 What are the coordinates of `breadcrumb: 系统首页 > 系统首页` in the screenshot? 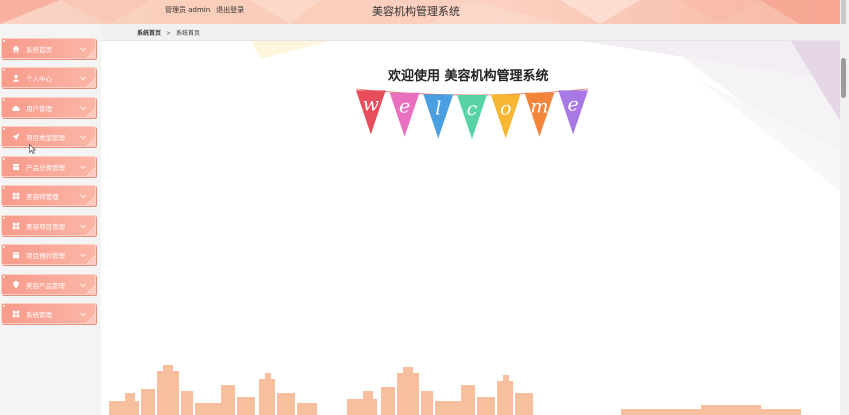 It's located at (168, 32).